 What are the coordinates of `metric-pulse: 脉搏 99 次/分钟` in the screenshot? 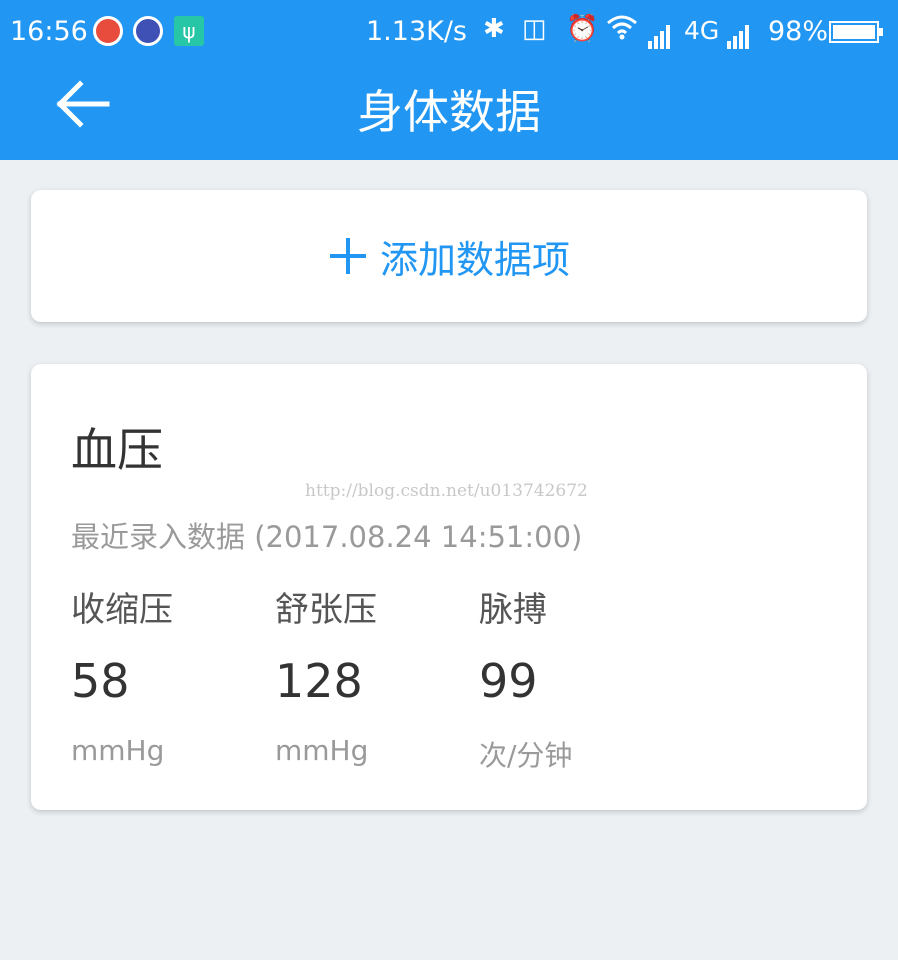 It's located at (579, 677).